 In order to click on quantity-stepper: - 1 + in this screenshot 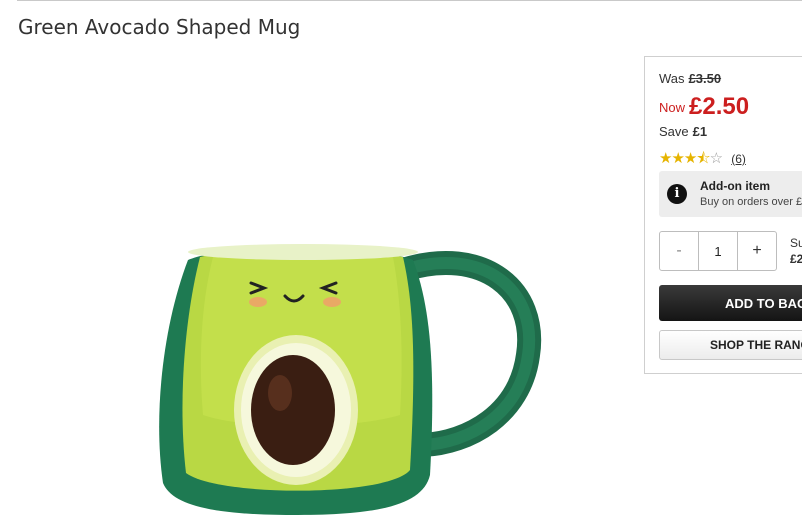, I will do `click(718, 251)`.